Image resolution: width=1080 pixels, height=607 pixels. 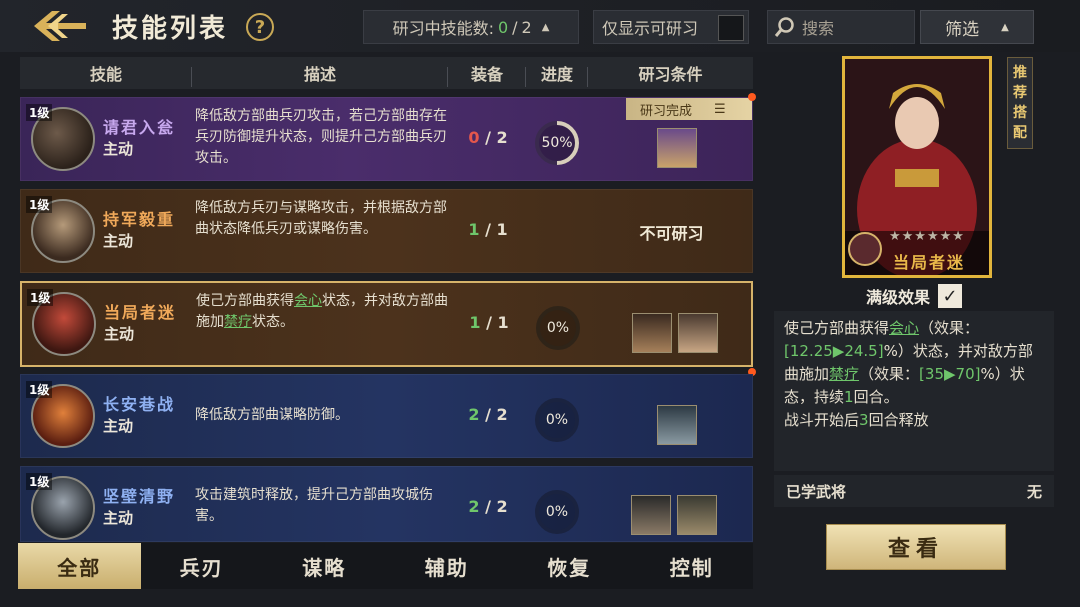 What do you see at coordinates (139, 496) in the screenshot?
I see `skill-name: 坚壁清野` at bounding box center [139, 496].